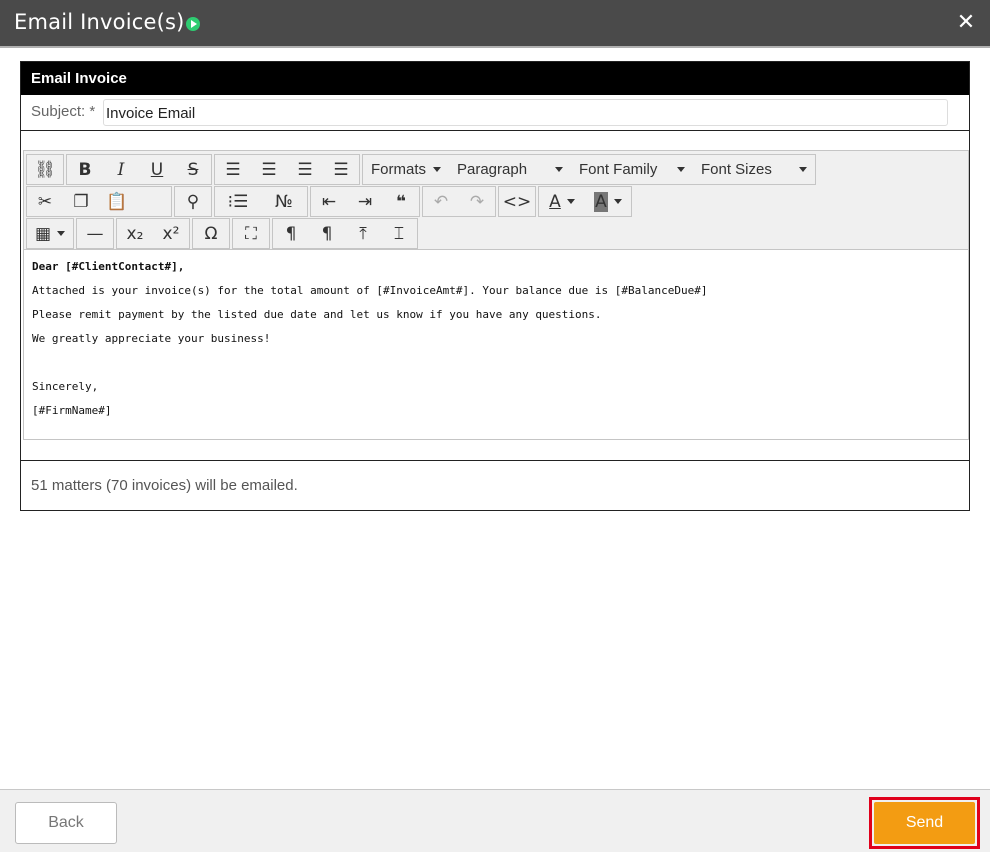  I want to click on align-right-icon: ☰, so click(305, 169).